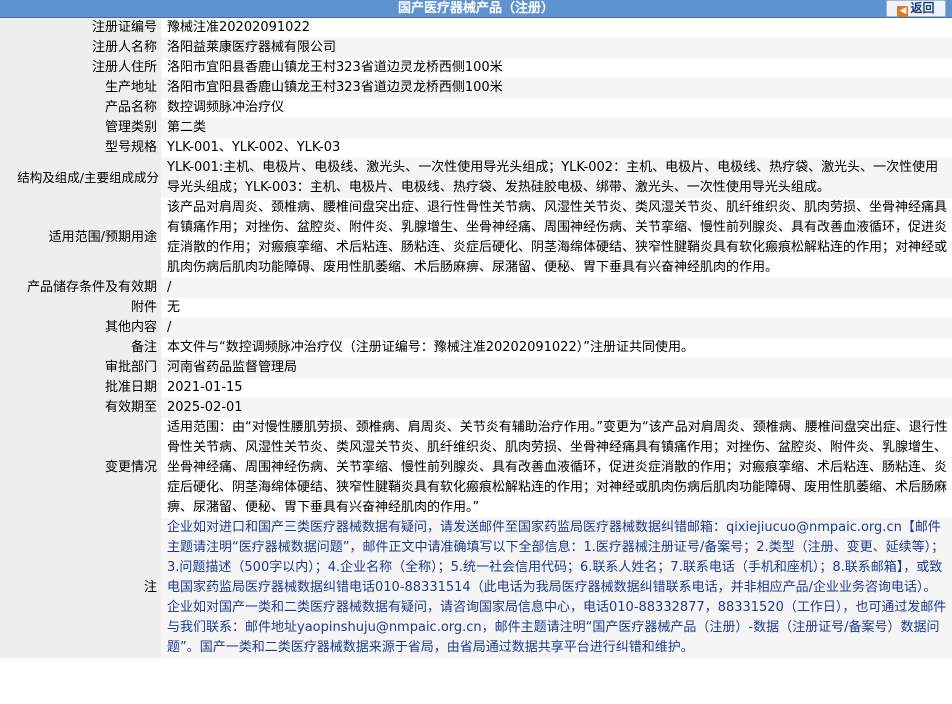 This screenshot has height=704, width=952. What do you see at coordinates (80, 368) in the screenshot?
I see `field-label: 审批部门` at bounding box center [80, 368].